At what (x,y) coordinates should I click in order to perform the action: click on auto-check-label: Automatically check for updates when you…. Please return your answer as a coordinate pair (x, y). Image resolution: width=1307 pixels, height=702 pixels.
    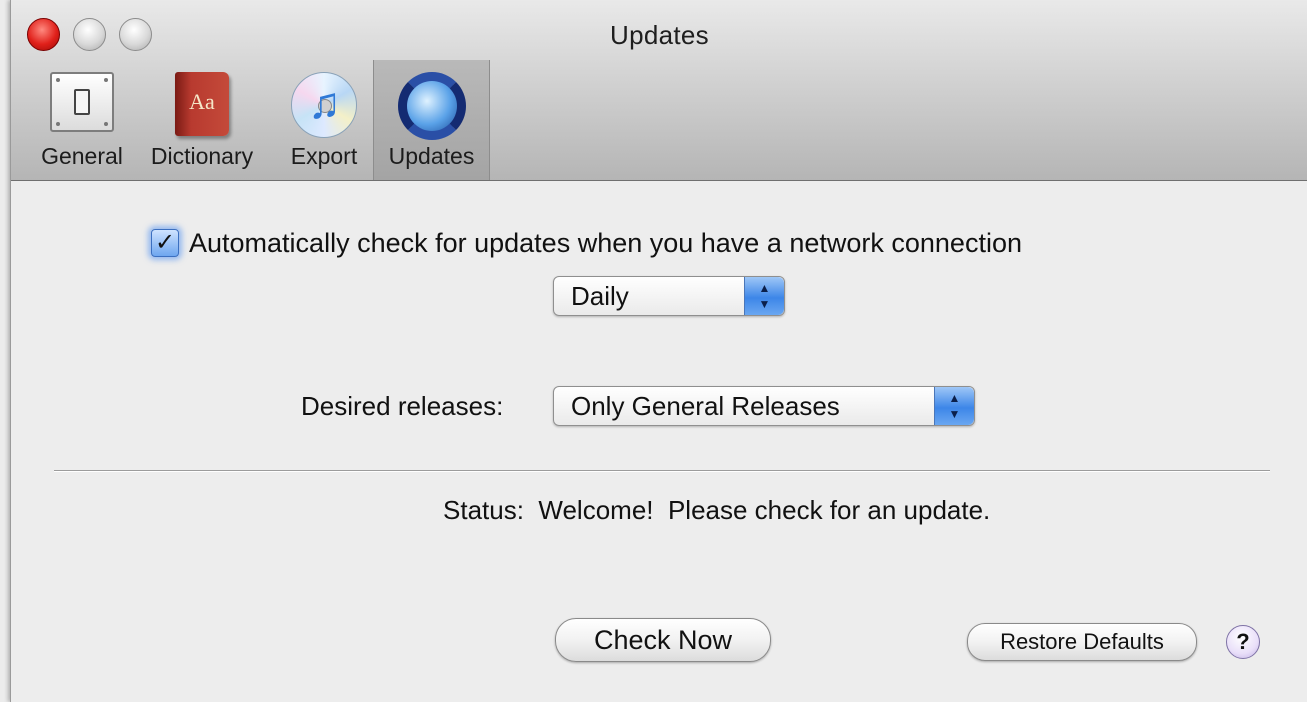
    Looking at the image, I should click on (605, 243).